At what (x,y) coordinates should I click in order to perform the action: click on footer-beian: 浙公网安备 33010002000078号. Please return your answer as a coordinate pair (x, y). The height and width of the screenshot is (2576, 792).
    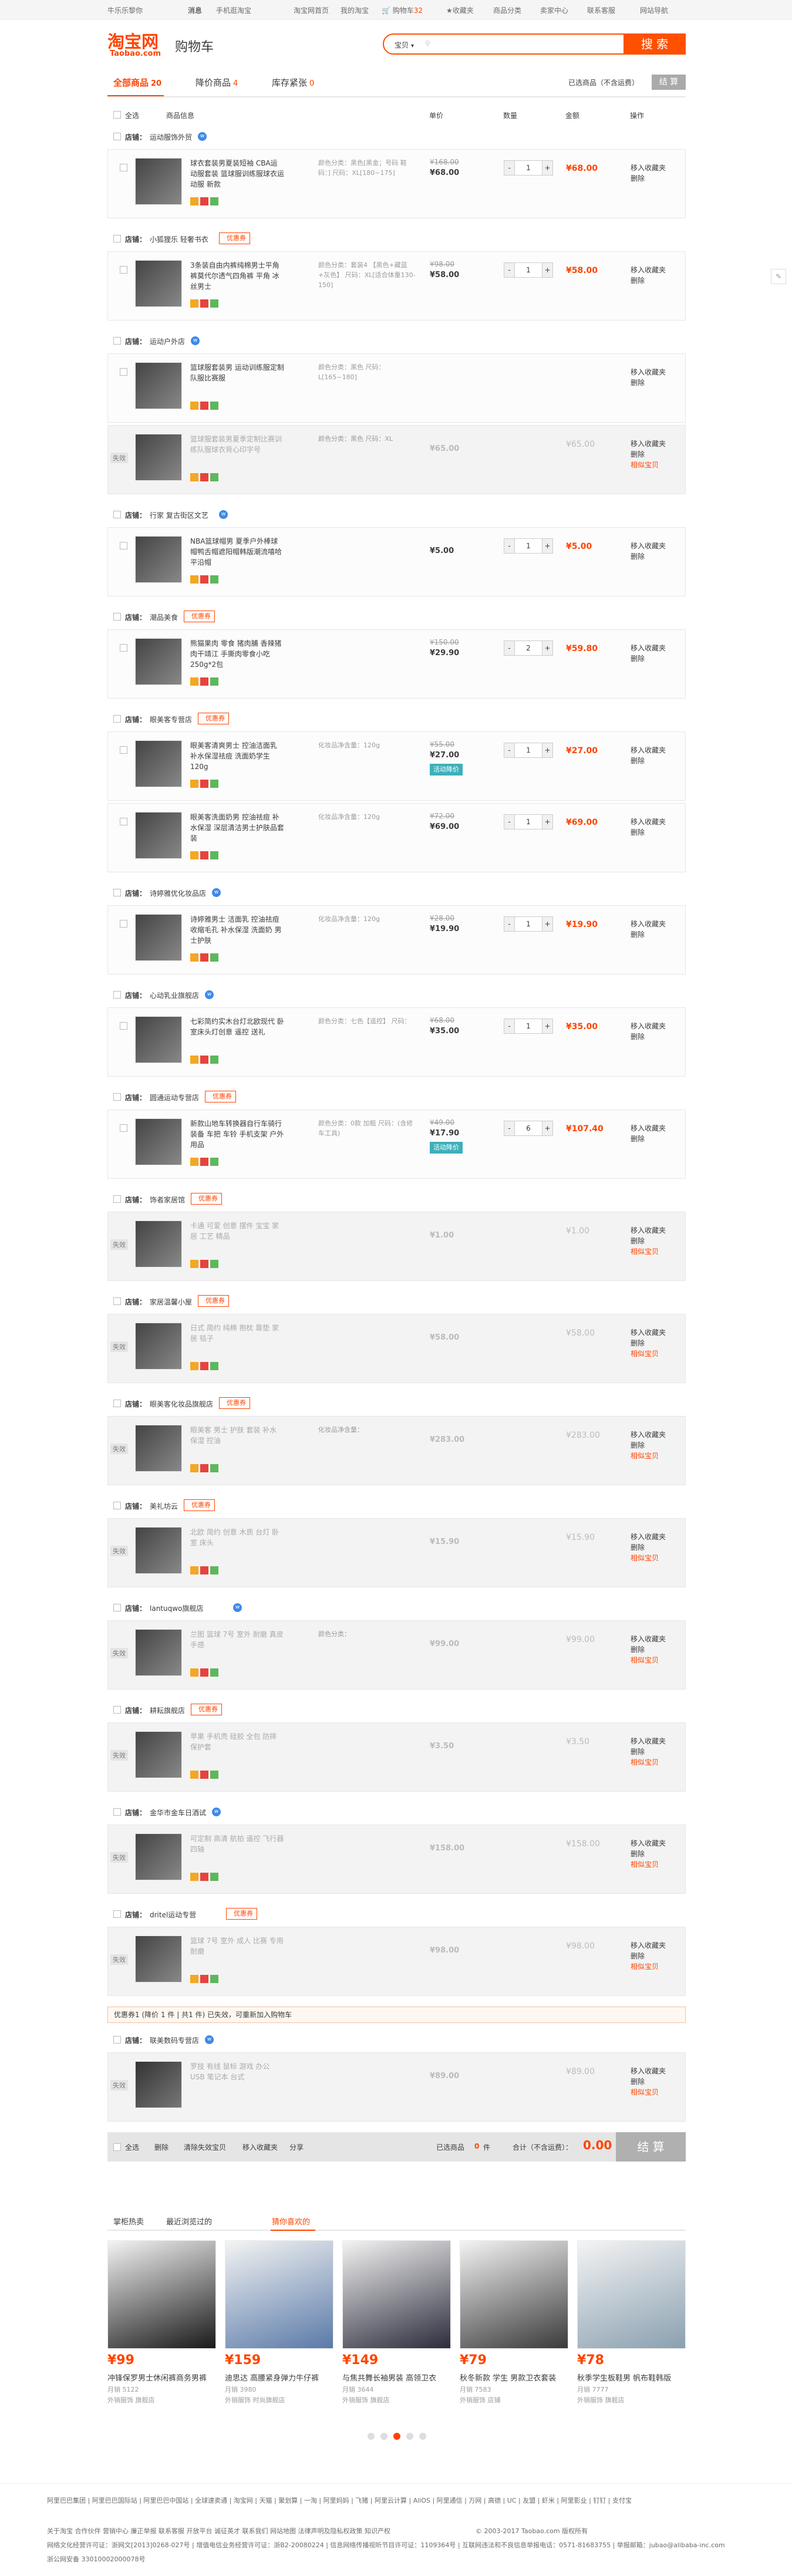
    Looking at the image, I should click on (397, 2559).